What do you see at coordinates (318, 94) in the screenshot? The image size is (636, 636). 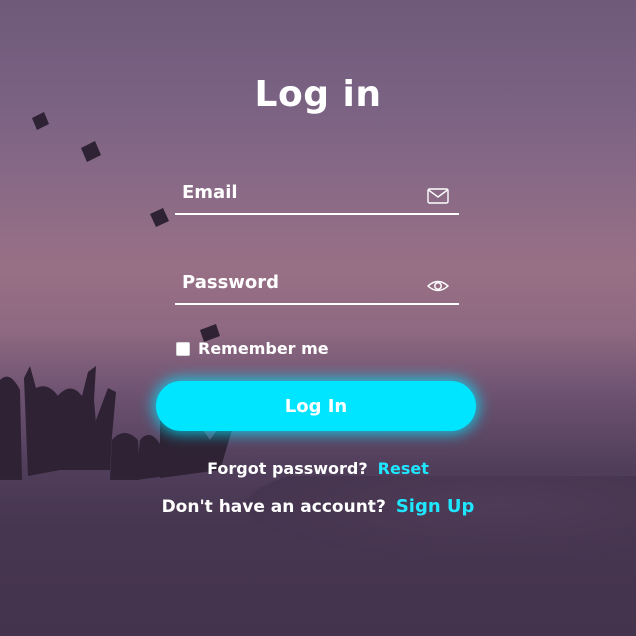 I see `page-title: Log in` at bounding box center [318, 94].